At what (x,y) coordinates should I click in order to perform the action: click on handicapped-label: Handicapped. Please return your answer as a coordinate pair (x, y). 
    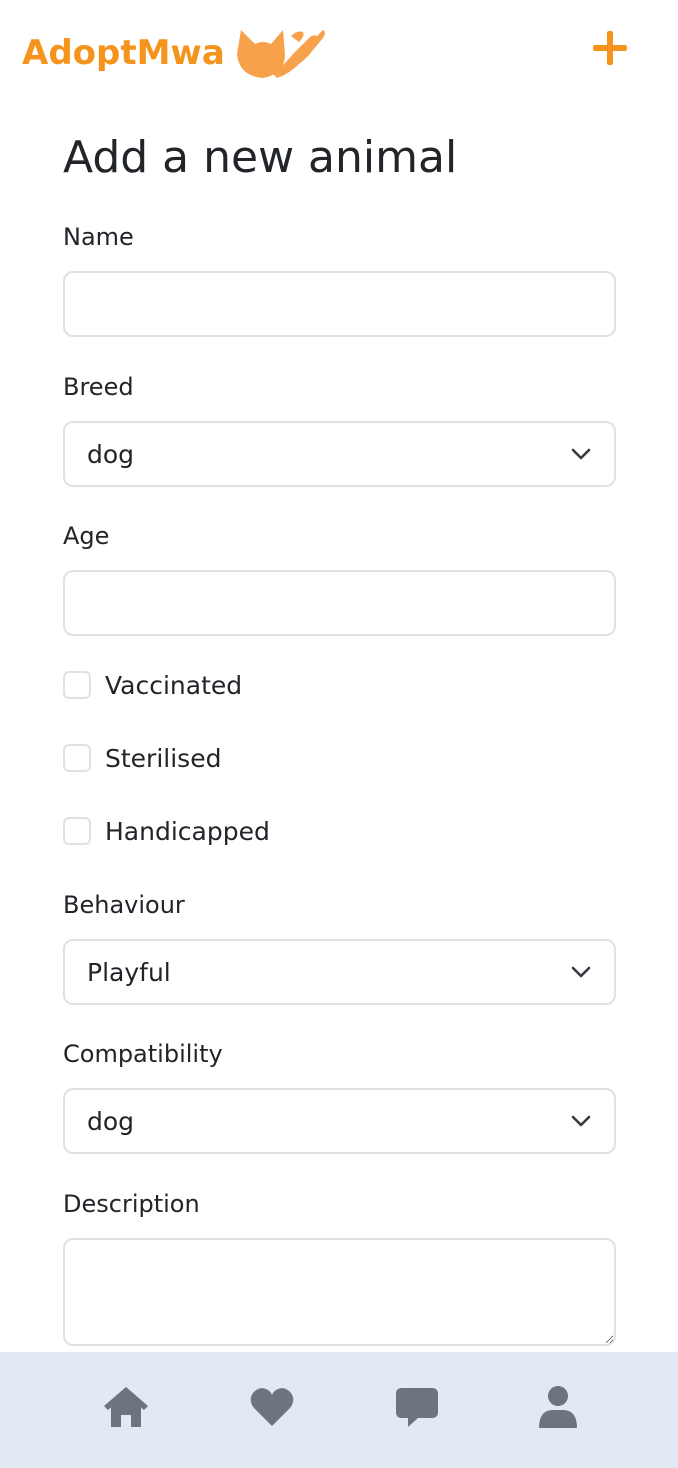
    Looking at the image, I should click on (187, 831).